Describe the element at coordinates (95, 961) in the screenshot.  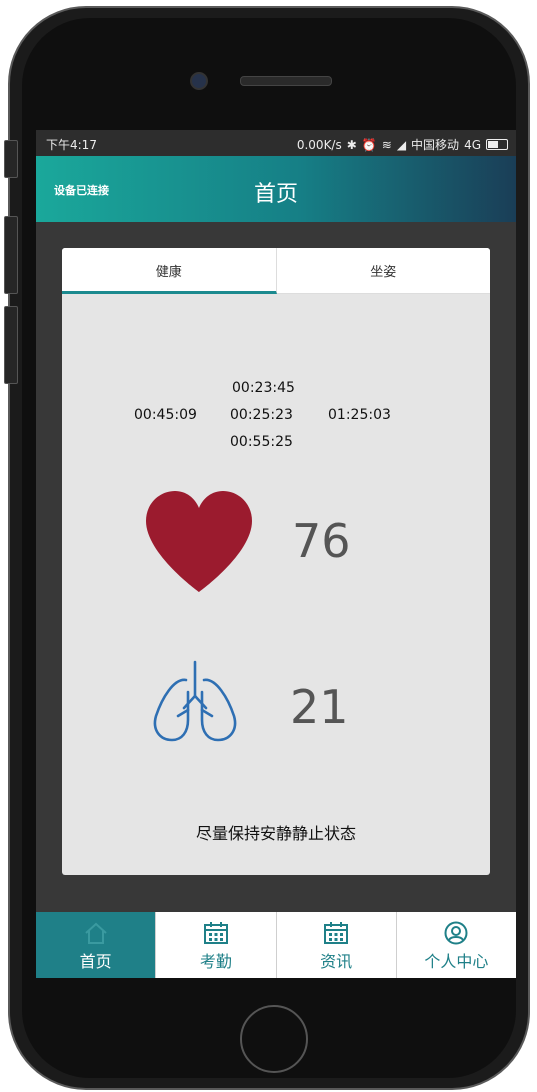
I see `nav-home-label: 首页` at that location.